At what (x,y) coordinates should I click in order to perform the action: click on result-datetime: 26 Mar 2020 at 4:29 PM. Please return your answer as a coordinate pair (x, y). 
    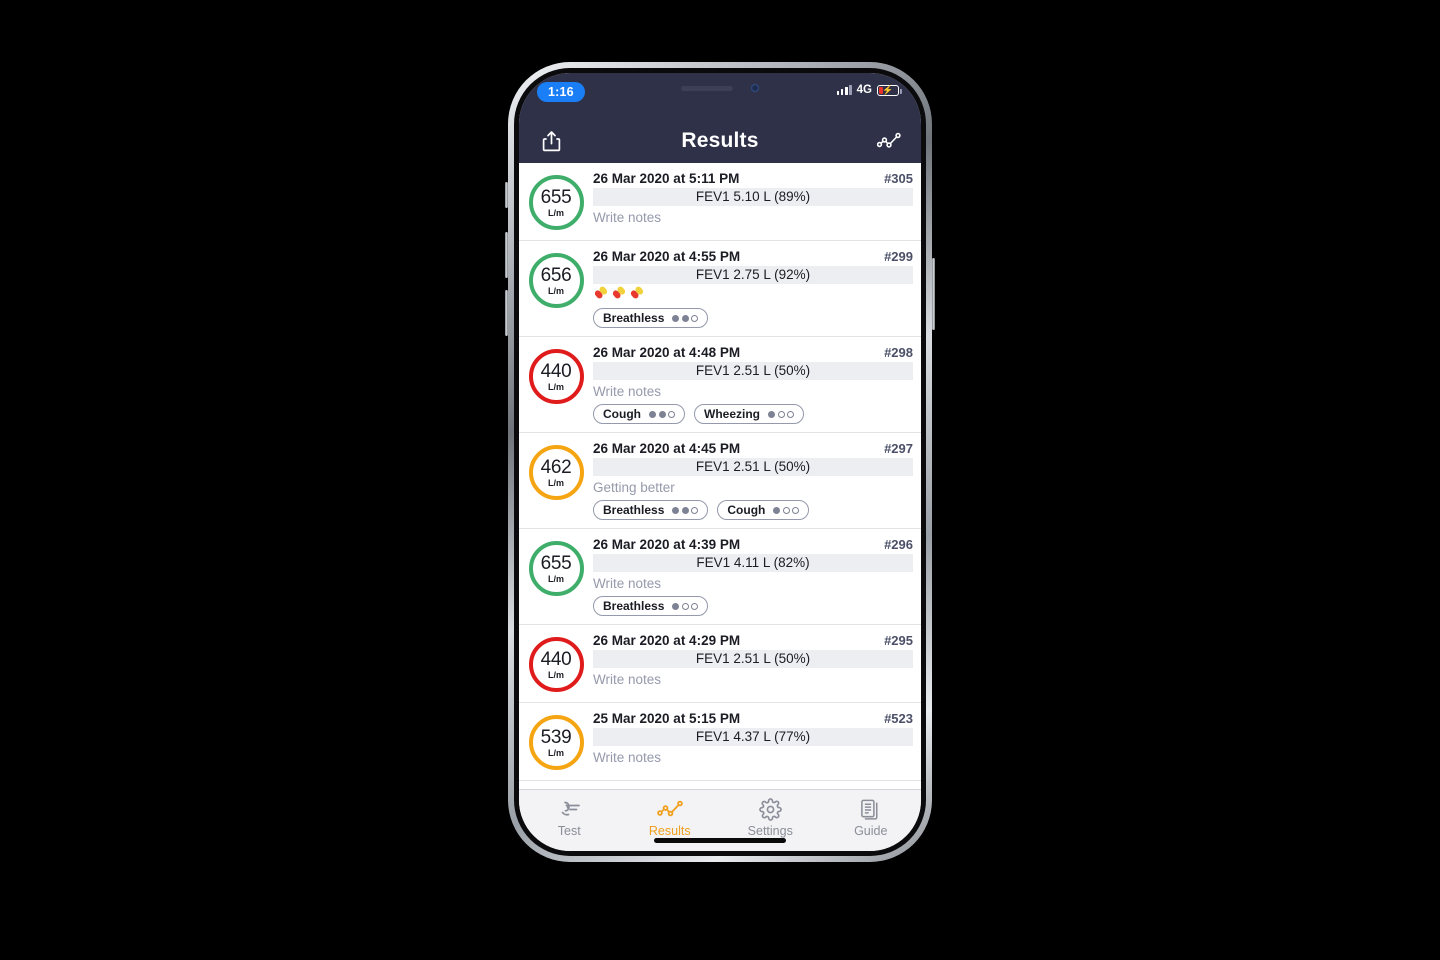
    Looking at the image, I should click on (667, 640).